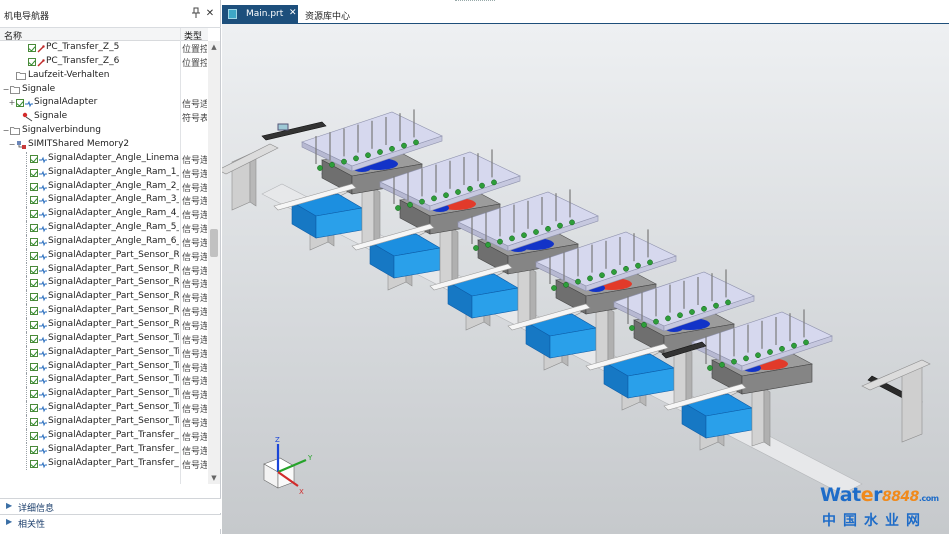  What do you see at coordinates (104, 228) in the screenshot?
I see `tree-row: SignalAdapter_Angle_Ram_5_A...信号连` at bounding box center [104, 228].